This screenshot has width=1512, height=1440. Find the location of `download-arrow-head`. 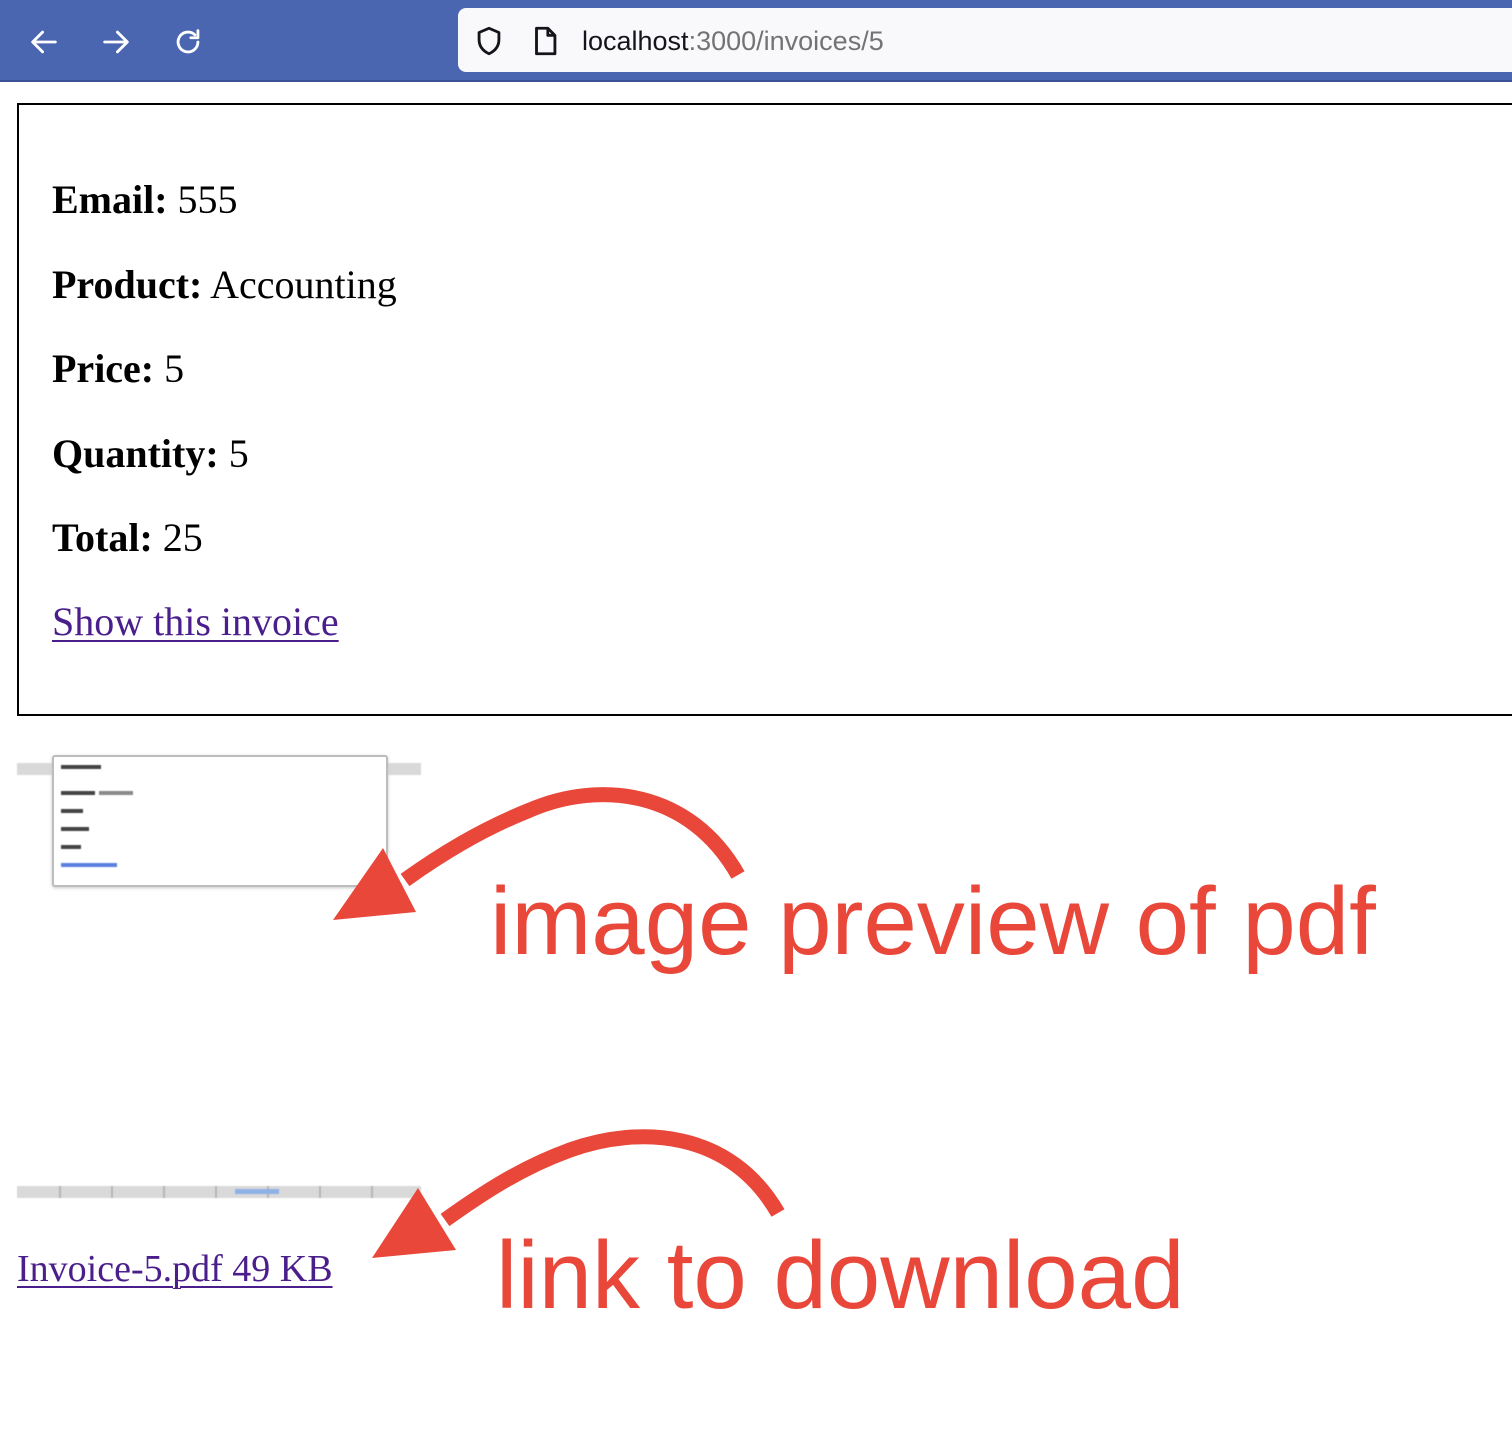

download-arrow-head is located at coordinates (414, 1223).